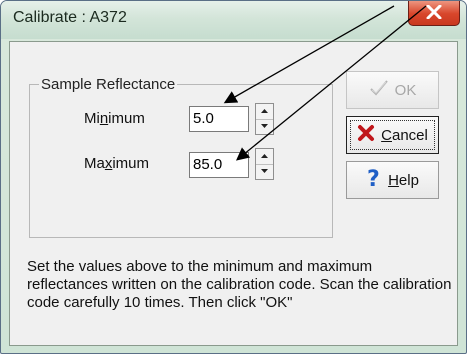 This screenshot has height=354, width=467. I want to click on blue-question-icon: ?, so click(374, 180).